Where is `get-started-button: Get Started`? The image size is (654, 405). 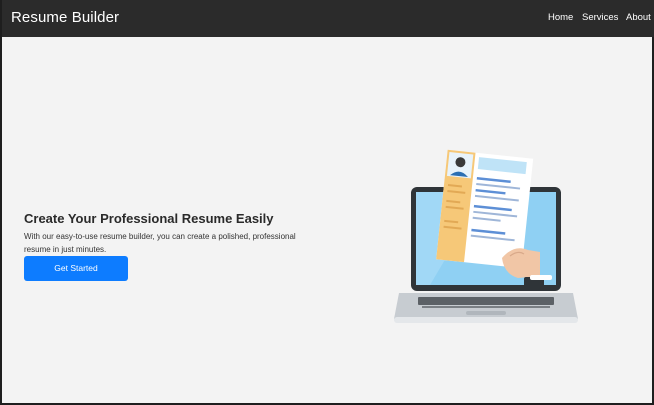
get-started-button: Get Started is located at coordinates (76, 268).